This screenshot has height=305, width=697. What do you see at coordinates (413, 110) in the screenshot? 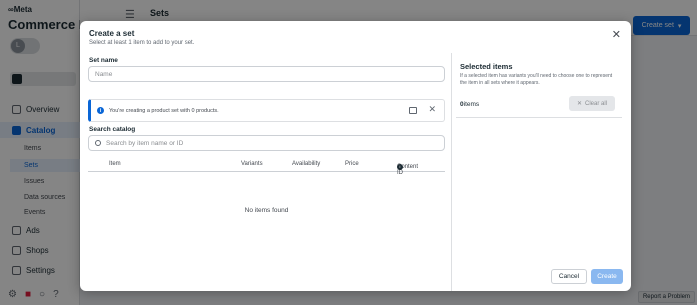
I see `feedback-icon` at bounding box center [413, 110].